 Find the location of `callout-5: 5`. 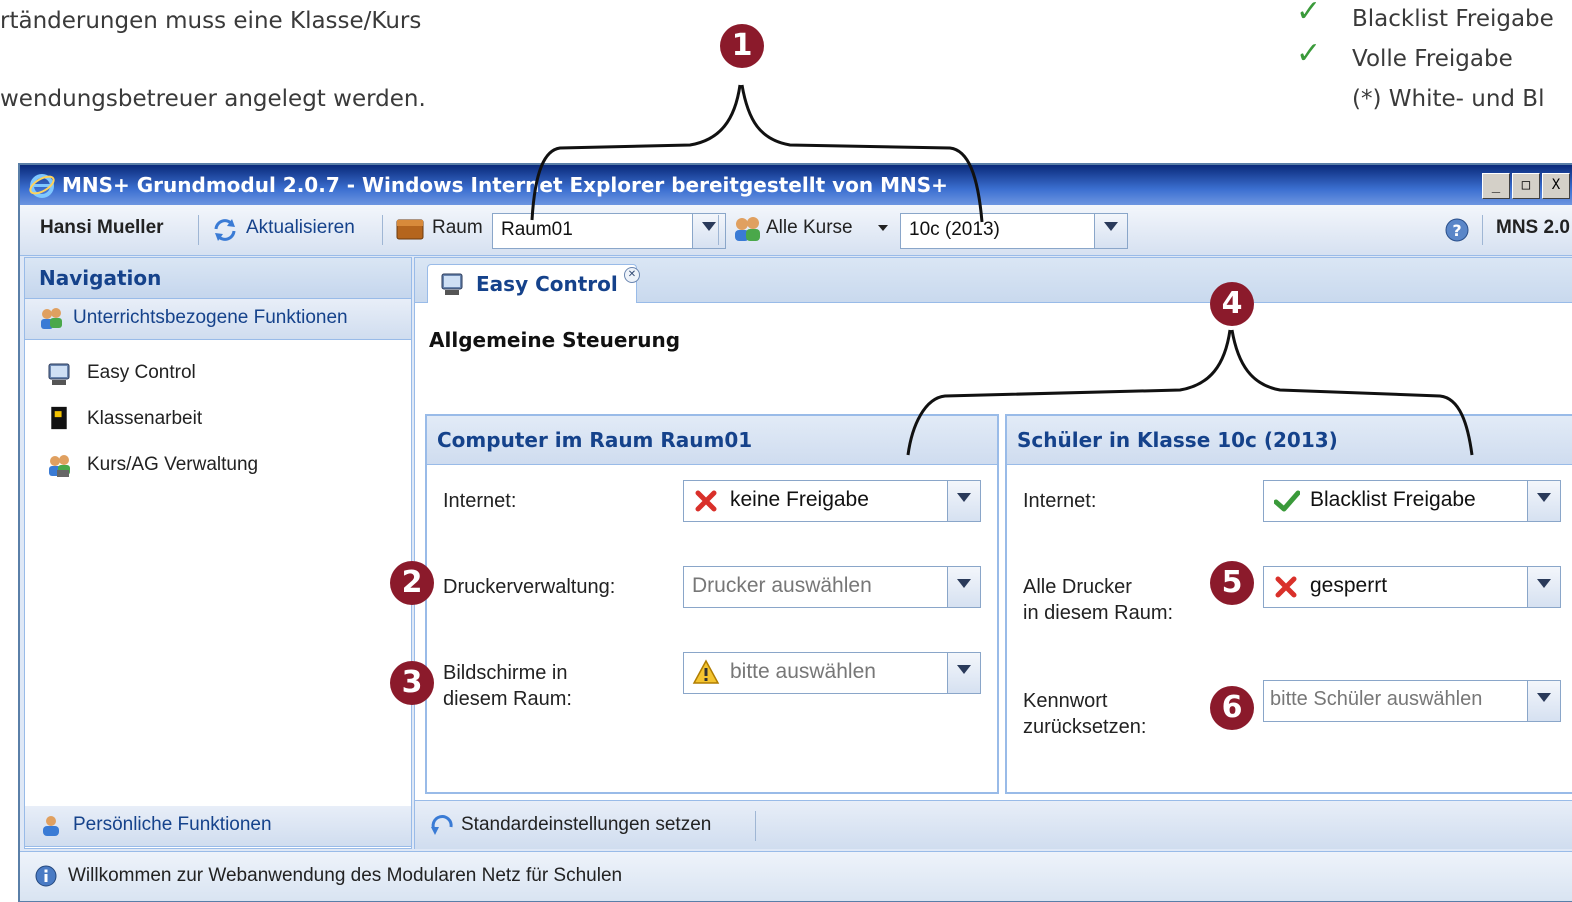

callout-5: 5 is located at coordinates (1232, 583).